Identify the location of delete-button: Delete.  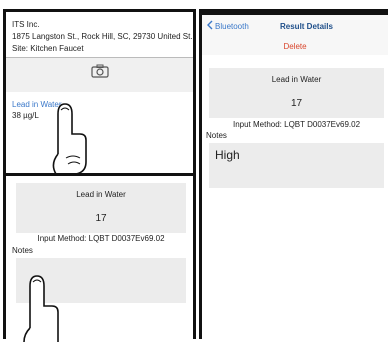
(295, 46).